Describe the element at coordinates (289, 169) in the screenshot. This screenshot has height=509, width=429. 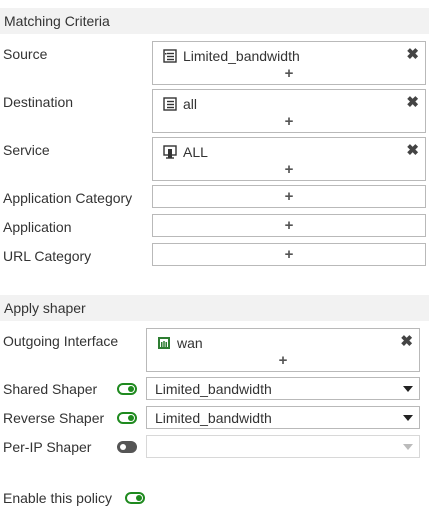
I see `add-service-button: +` at that location.